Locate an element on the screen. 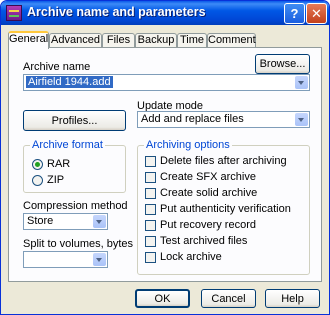 This screenshot has width=330, height=315. cancel-button: Cancel is located at coordinates (228, 298).